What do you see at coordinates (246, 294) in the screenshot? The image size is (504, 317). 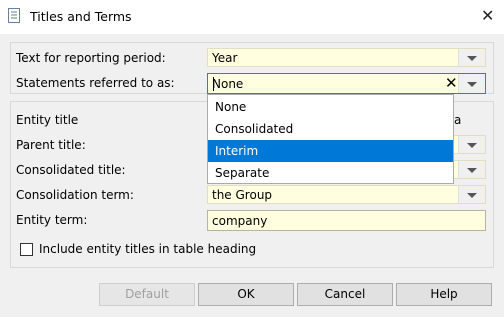 I see `ok-button: OK` at bounding box center [246, 294].